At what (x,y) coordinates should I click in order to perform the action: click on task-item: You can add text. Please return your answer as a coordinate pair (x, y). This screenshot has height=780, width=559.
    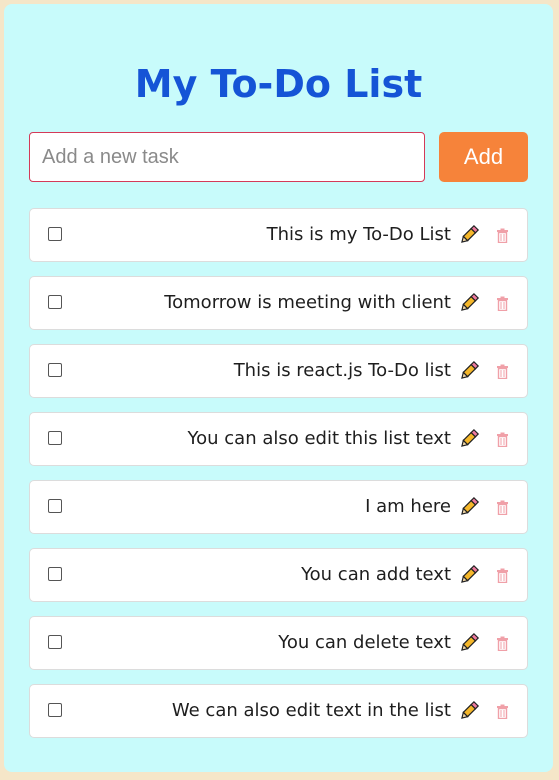
    Looking at the image, I should click on (278, 575).